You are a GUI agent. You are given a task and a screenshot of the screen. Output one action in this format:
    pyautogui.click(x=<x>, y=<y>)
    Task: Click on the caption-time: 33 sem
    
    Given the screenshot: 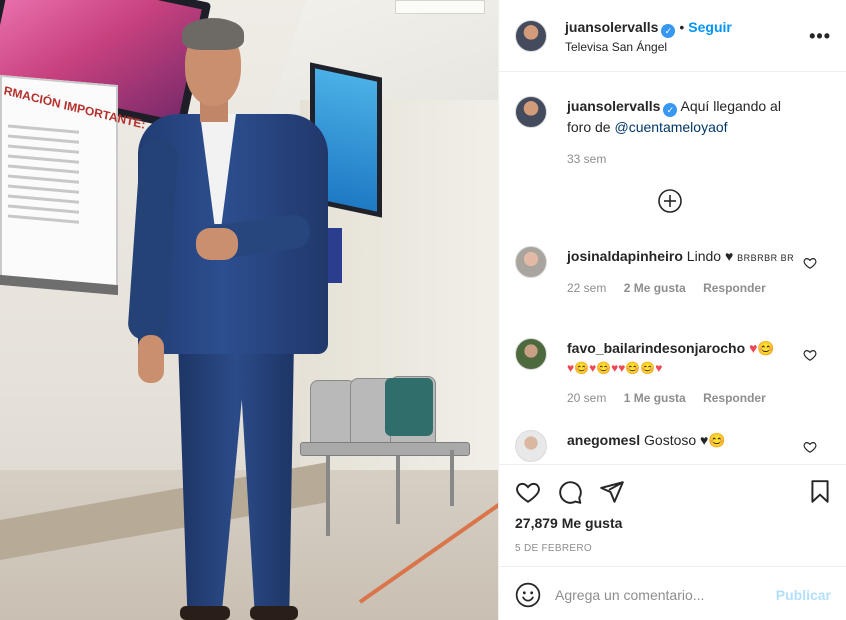 What is the action you would take?
    pyautogui.click(x=587, y=159)
    